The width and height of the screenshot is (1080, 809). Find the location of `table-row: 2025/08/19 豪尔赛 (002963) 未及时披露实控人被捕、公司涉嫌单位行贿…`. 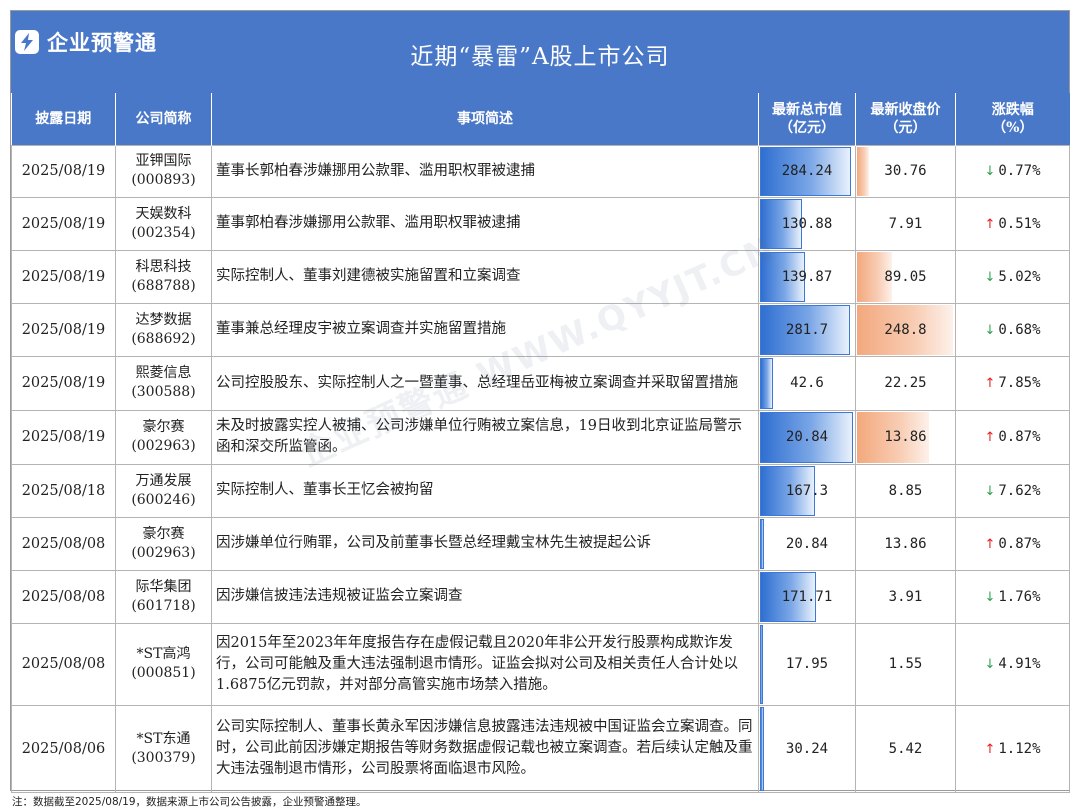

table-row: 2025/08/19 豪尔赛 (002963) 未及时披露实控人被捕、公司涉嫌单位行贿… is located at coordinates (540, 437).